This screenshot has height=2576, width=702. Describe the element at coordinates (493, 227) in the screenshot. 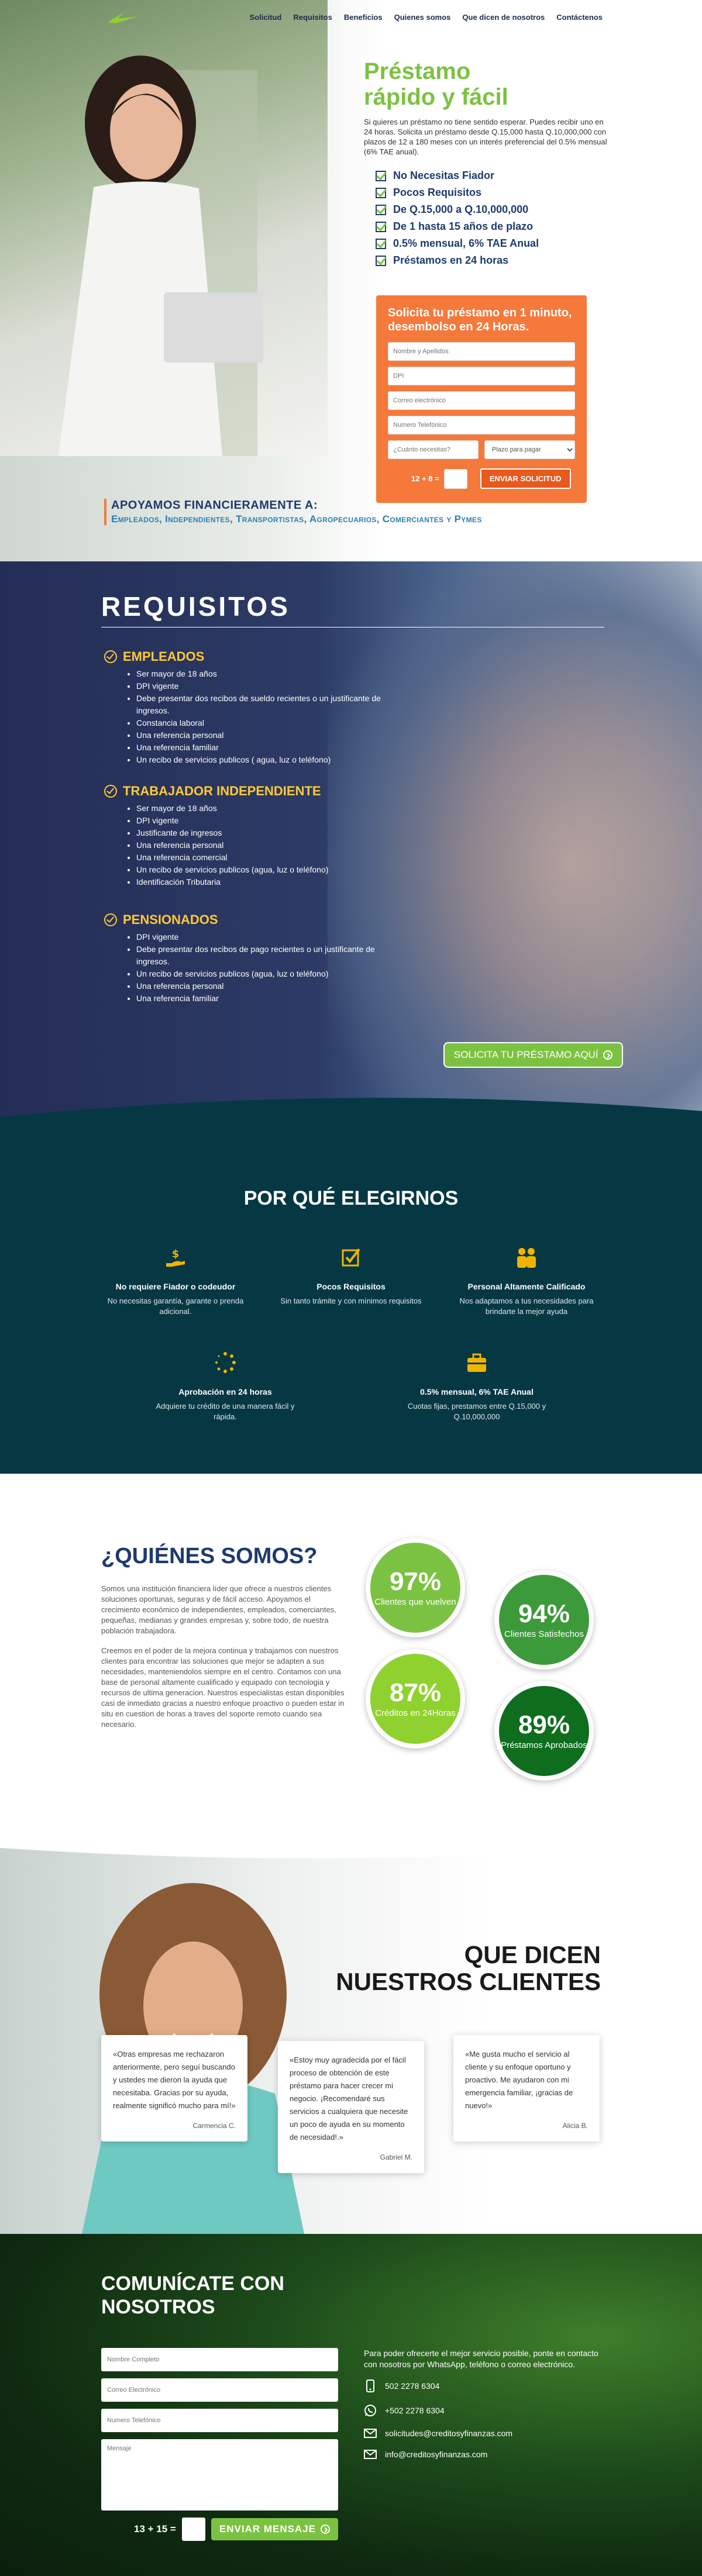

I see `benefit-item: De 1 hasta 15 años de plazo` at that location.